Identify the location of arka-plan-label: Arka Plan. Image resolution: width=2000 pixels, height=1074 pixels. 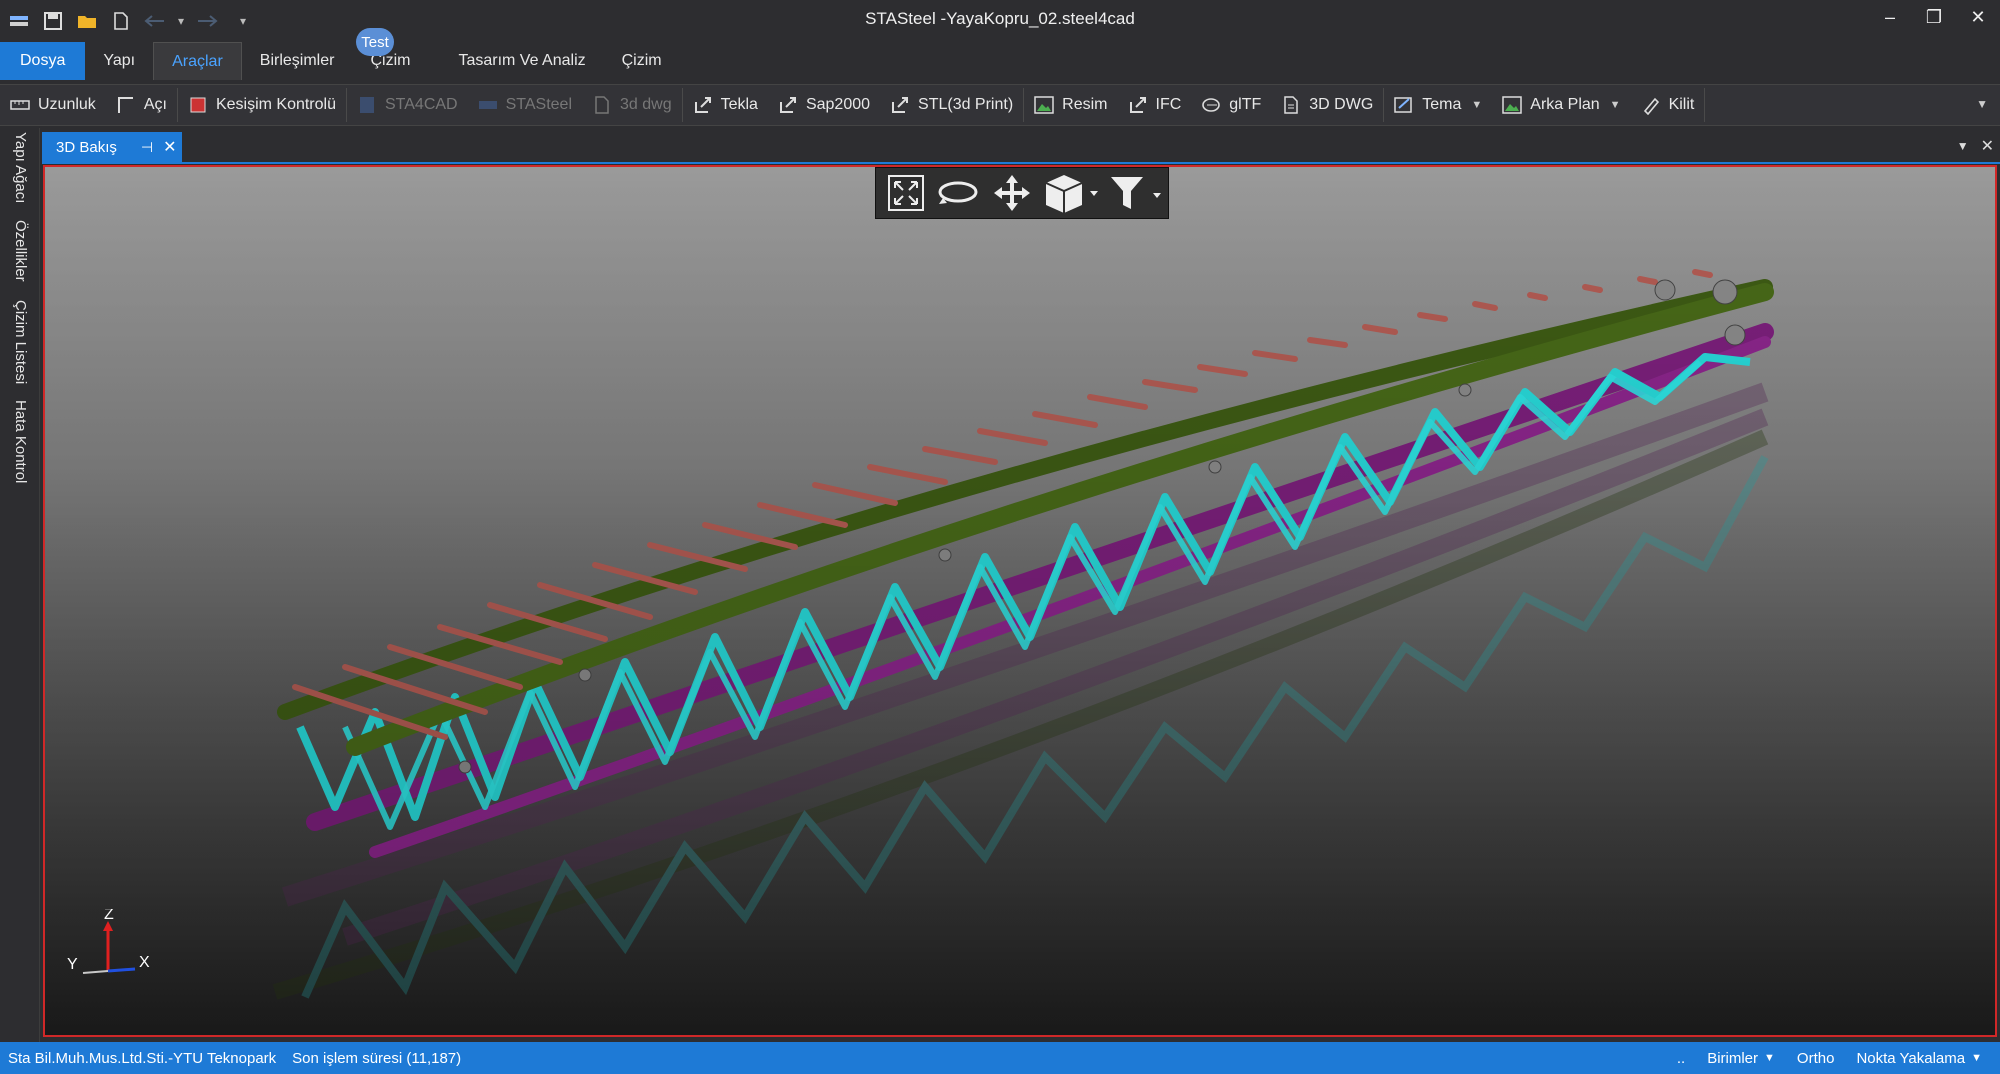
(1565, 104).